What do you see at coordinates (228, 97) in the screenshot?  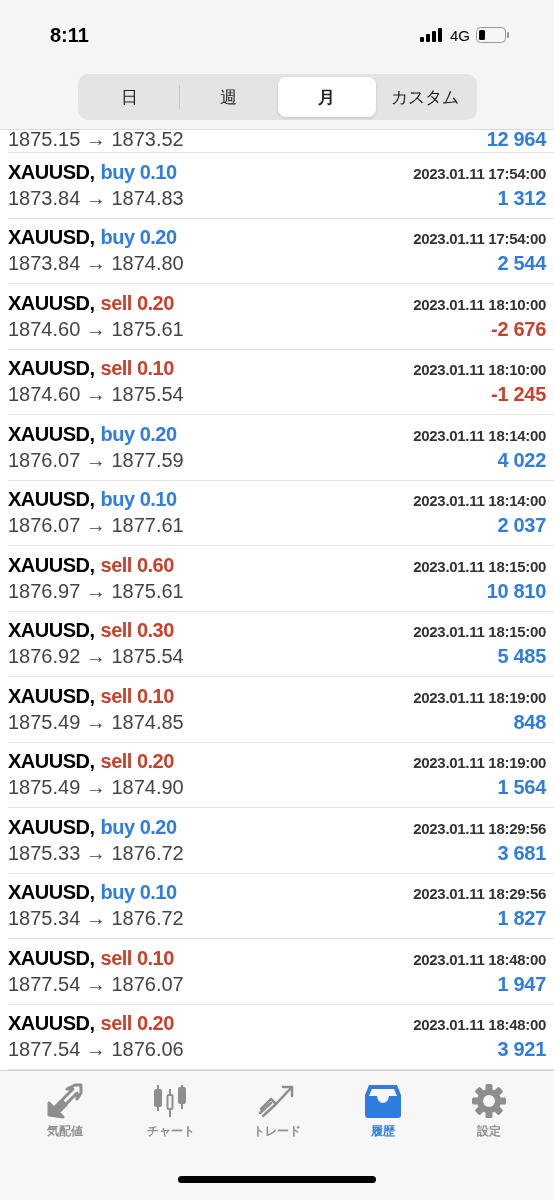 I see `period-tab: 週` at bounding box center [228, 97].